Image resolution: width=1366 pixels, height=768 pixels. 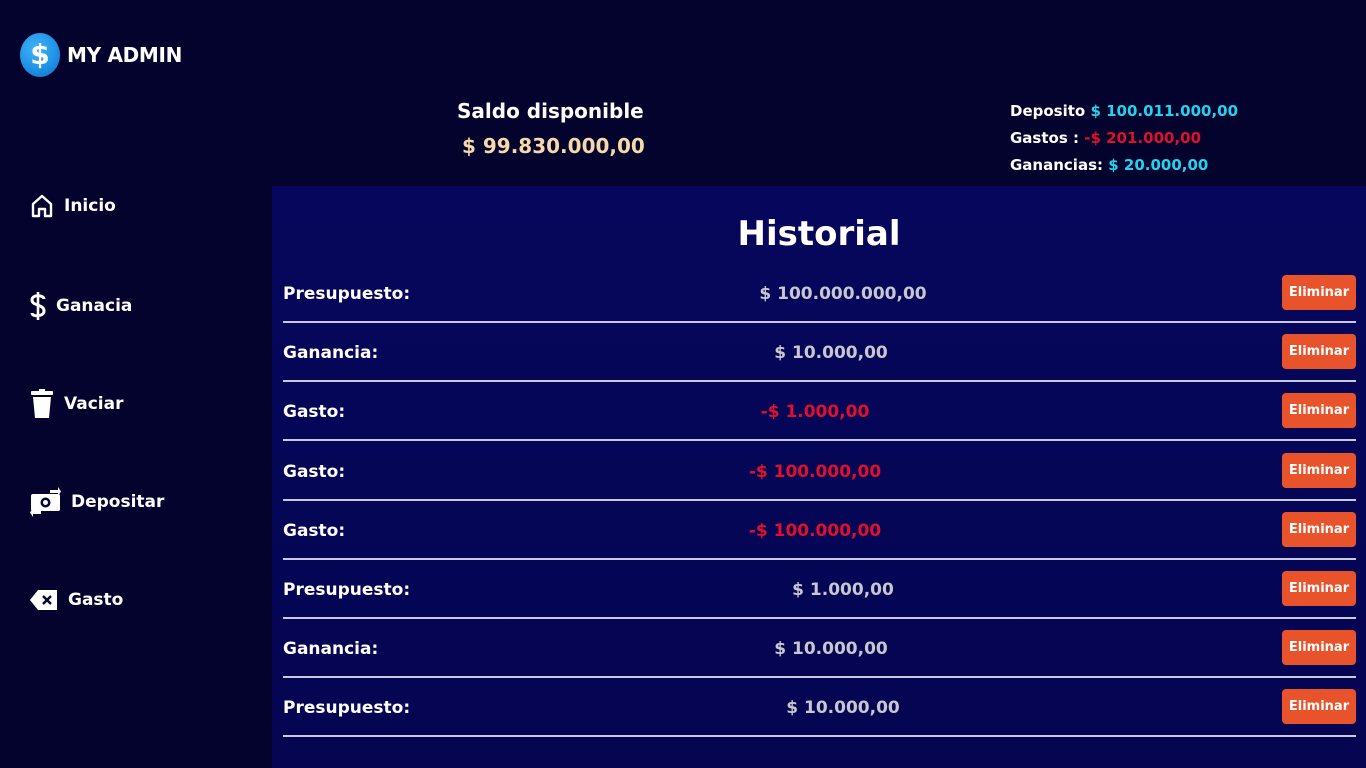 I want to click on nav-item-ganacia: Ganacia, so click(x=81, y=306).